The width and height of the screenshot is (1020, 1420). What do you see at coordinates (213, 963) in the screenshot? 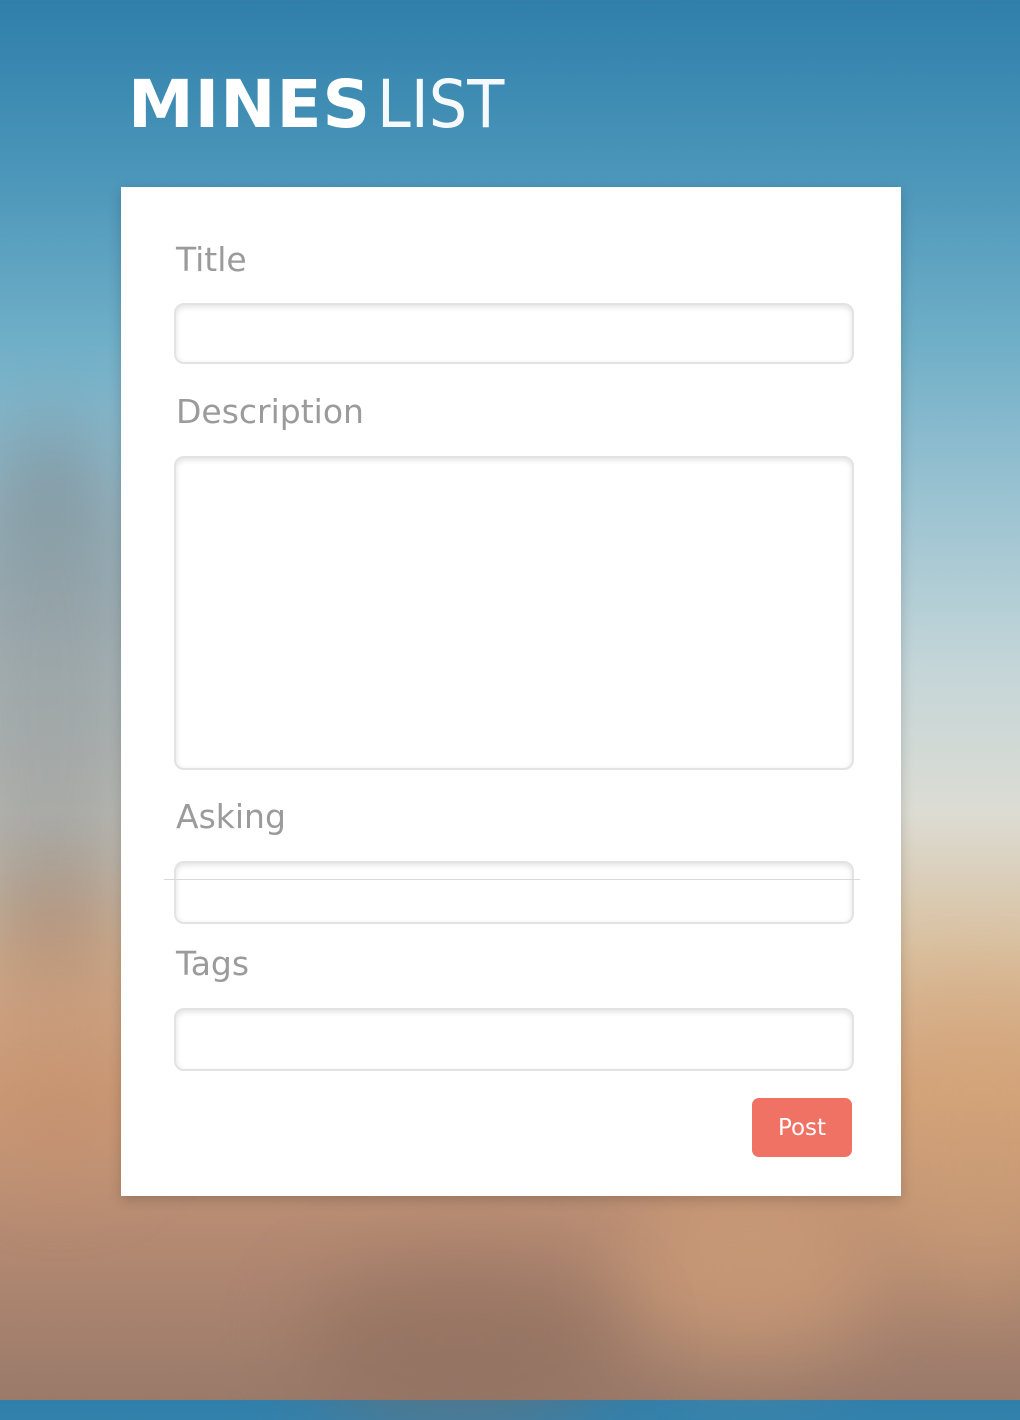
I see `tags-label: Tags` at bounding box center [213, 963].